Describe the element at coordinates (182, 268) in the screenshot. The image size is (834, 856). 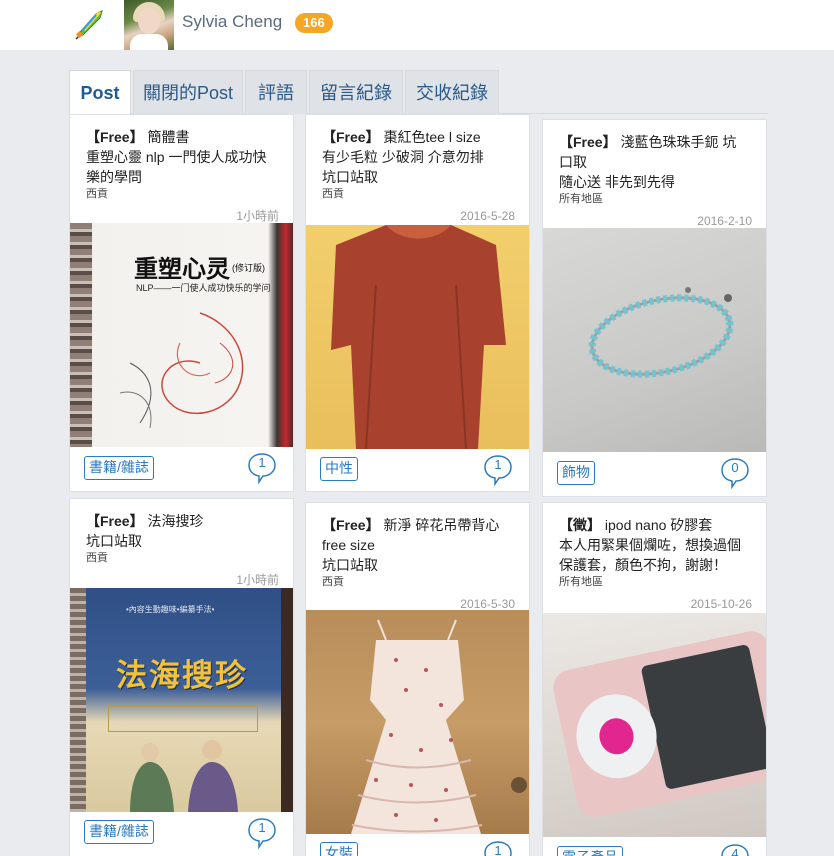
I see `book-cover-title: 重塑心灵` at that location.